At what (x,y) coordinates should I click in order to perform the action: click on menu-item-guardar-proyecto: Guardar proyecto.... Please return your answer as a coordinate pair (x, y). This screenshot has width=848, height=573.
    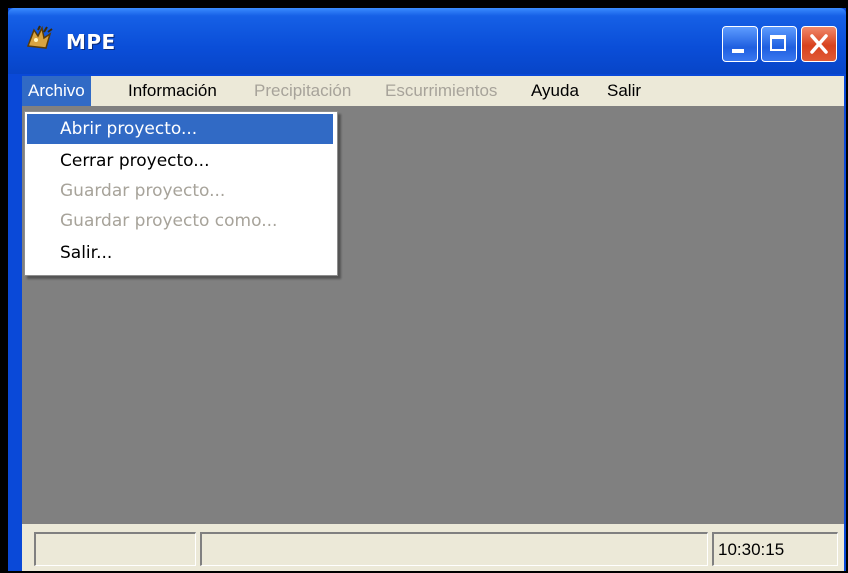
    Looking at the image, I should click on (180, 191).